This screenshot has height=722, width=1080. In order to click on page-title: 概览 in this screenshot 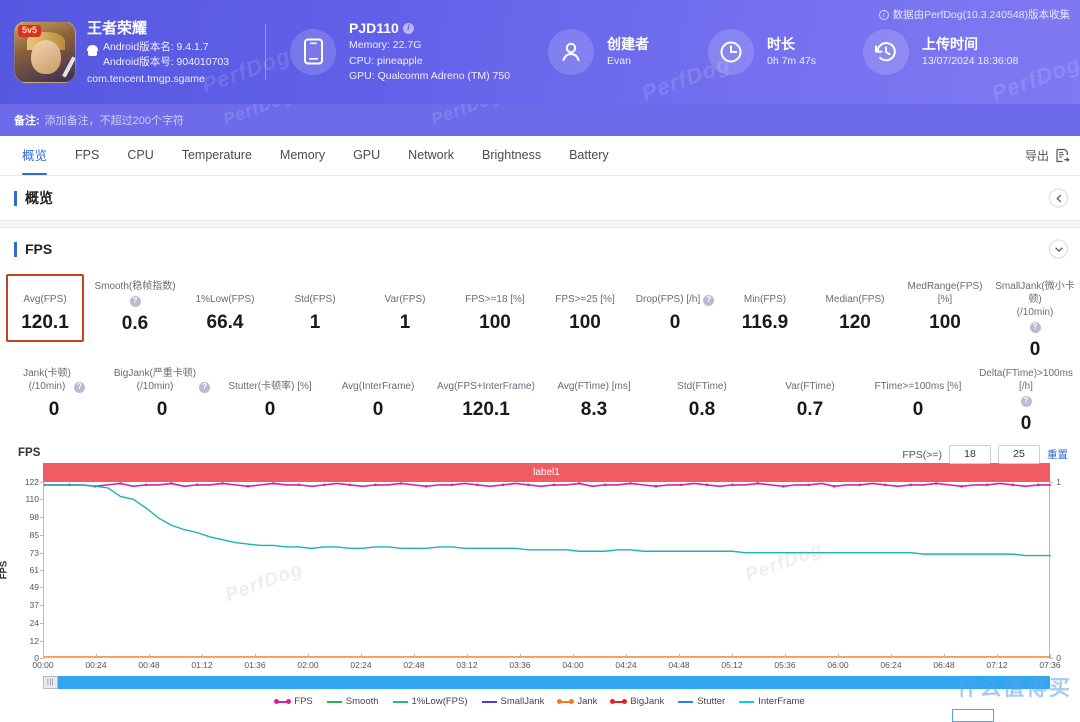, I will do `click(33, 198)`.